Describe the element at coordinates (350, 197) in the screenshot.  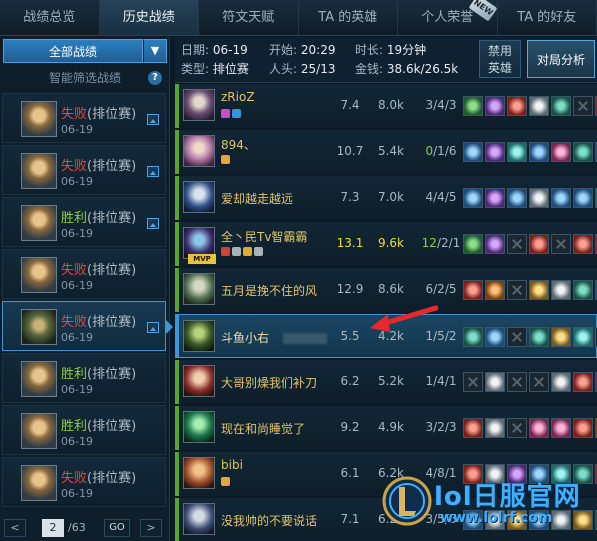
I see `player-score: 7.3` at that location.